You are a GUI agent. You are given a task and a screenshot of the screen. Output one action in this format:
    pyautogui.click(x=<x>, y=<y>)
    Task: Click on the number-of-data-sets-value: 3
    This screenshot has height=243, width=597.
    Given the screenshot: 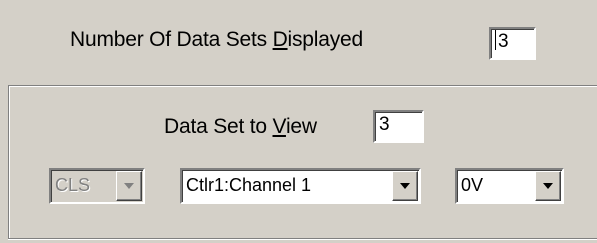 What is the action you would take?
    pyautogui.click(x=503, y=41)
    